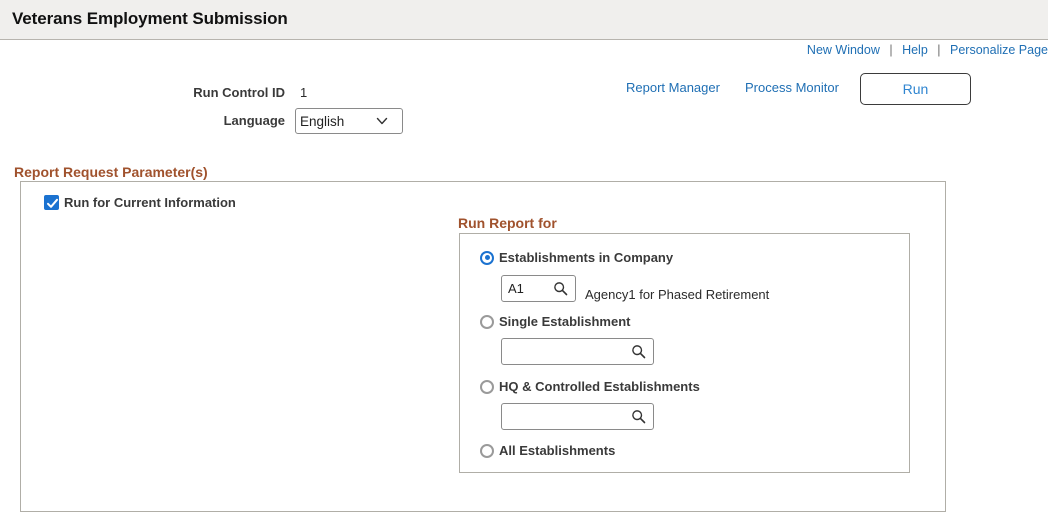 This screenshot has width=1048, height=531. I want to click on utility-links: New Window | Help | Personalize Page, so click(927, 50).